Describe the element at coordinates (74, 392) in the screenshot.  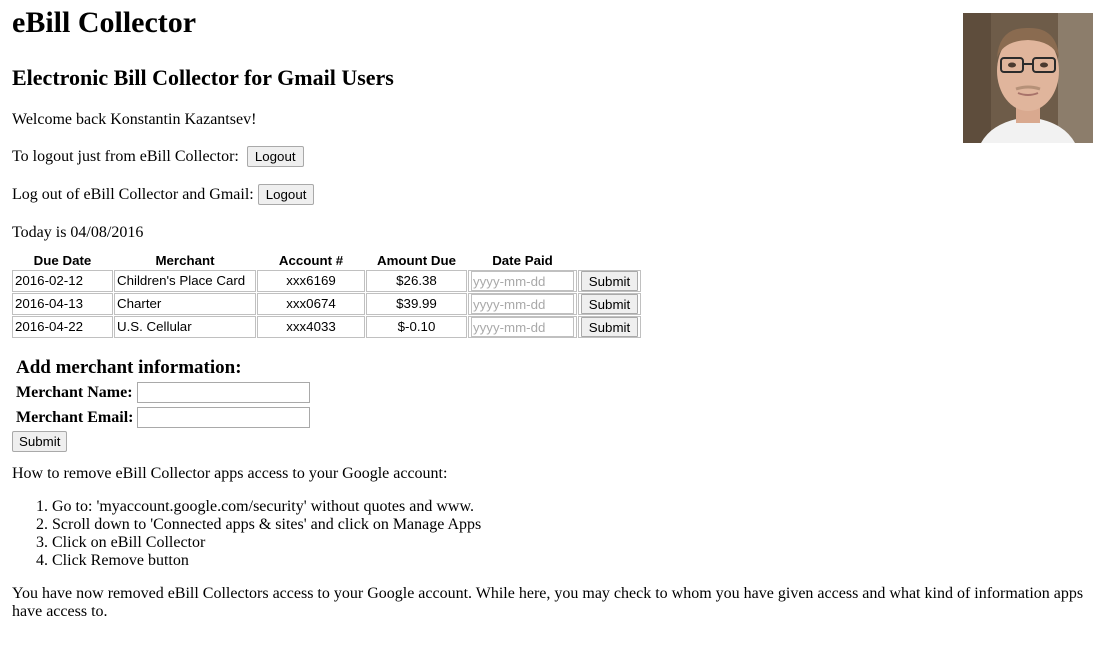
I see `merchant-name-label: Merchant Name:` at that location.